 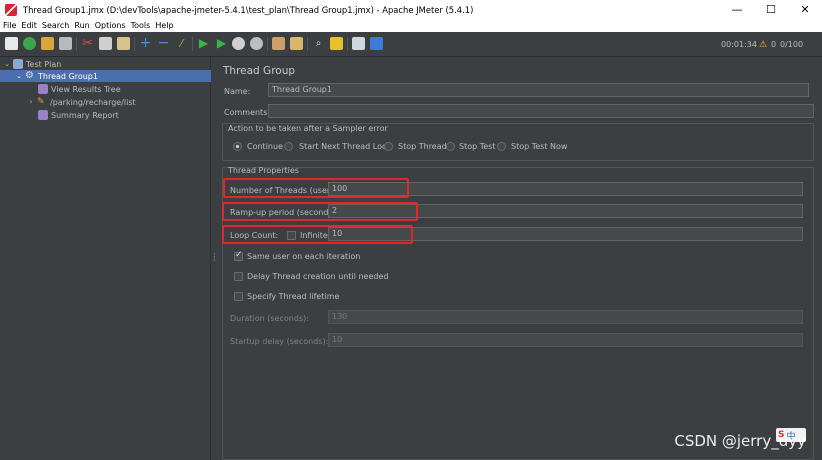 I want to click on tree-node-test-plan: ⌄ Test Plan, so click(x=105, y=64).